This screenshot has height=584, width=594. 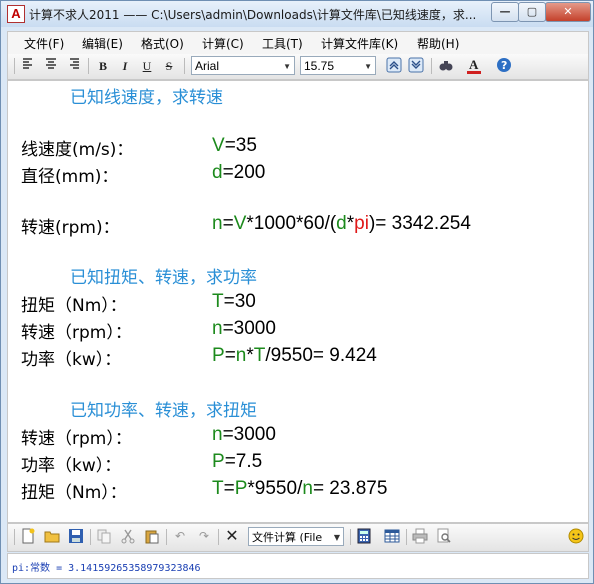 I want to click on calc-mode-select: 文件计算 (File ▼, so click(x=296, y=536).